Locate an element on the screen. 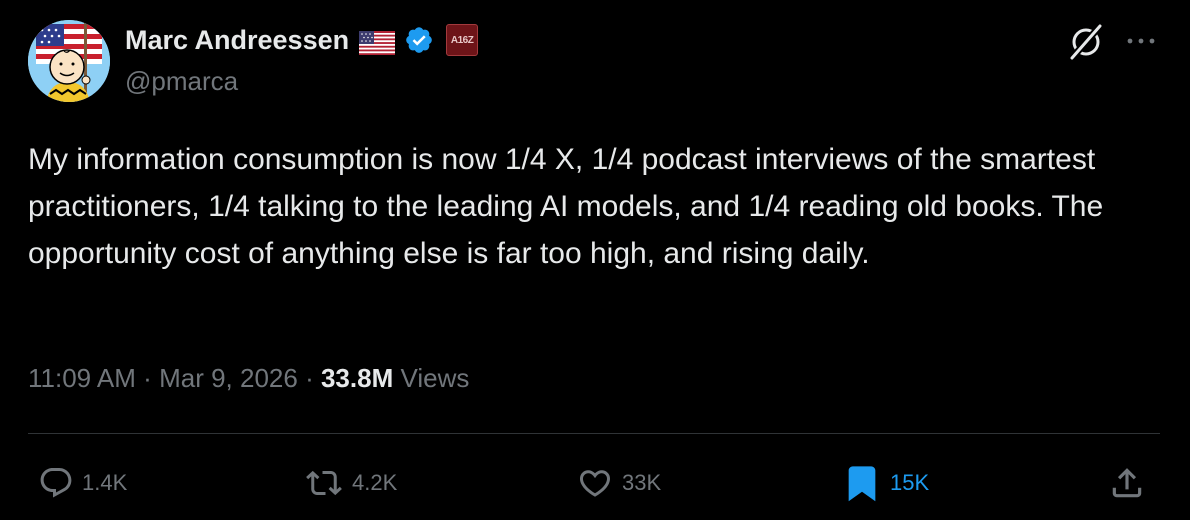 The image size is (1190, 520). share-button is located at coordinates (1131, 483).